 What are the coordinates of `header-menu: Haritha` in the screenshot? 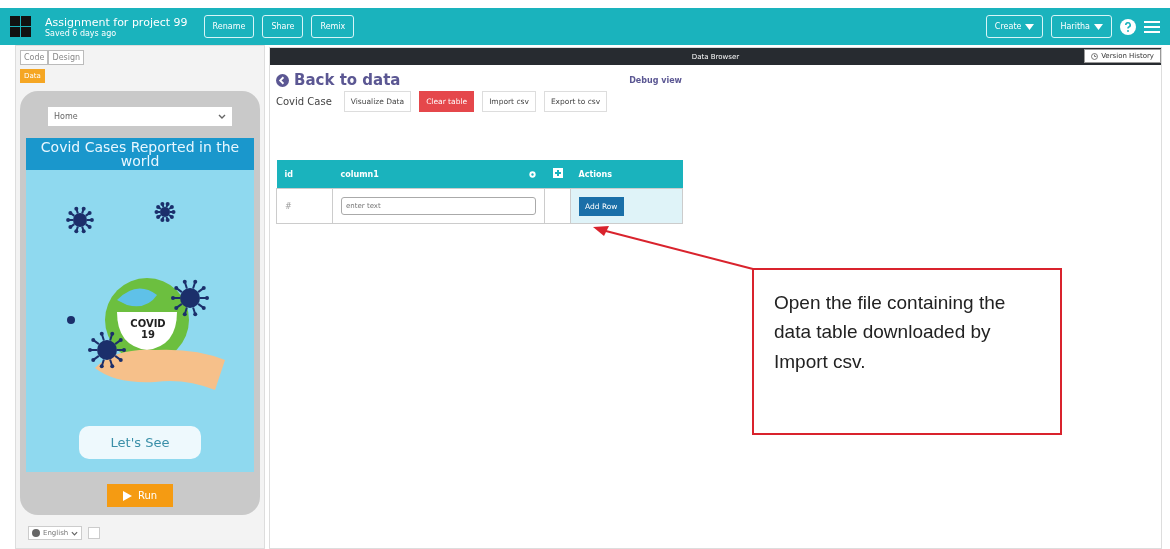 It's located at (1081, 26).